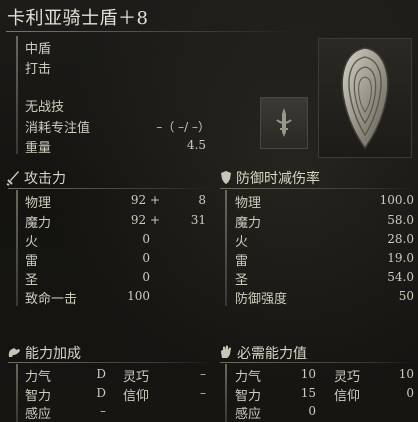 Image resolution: width=418 pixels, height=422 pixels. Describe the element at coordinates (32, 261) in the screenshot. I see `attack-label-lightning: 雷` at that location.